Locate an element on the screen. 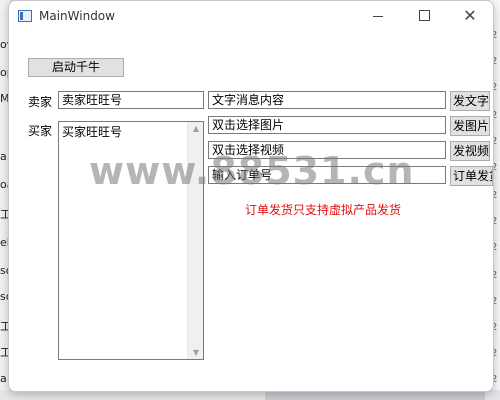 The width and height of the screenshot is (500, 400). maximize-icon is located at coordinates (424, 15).